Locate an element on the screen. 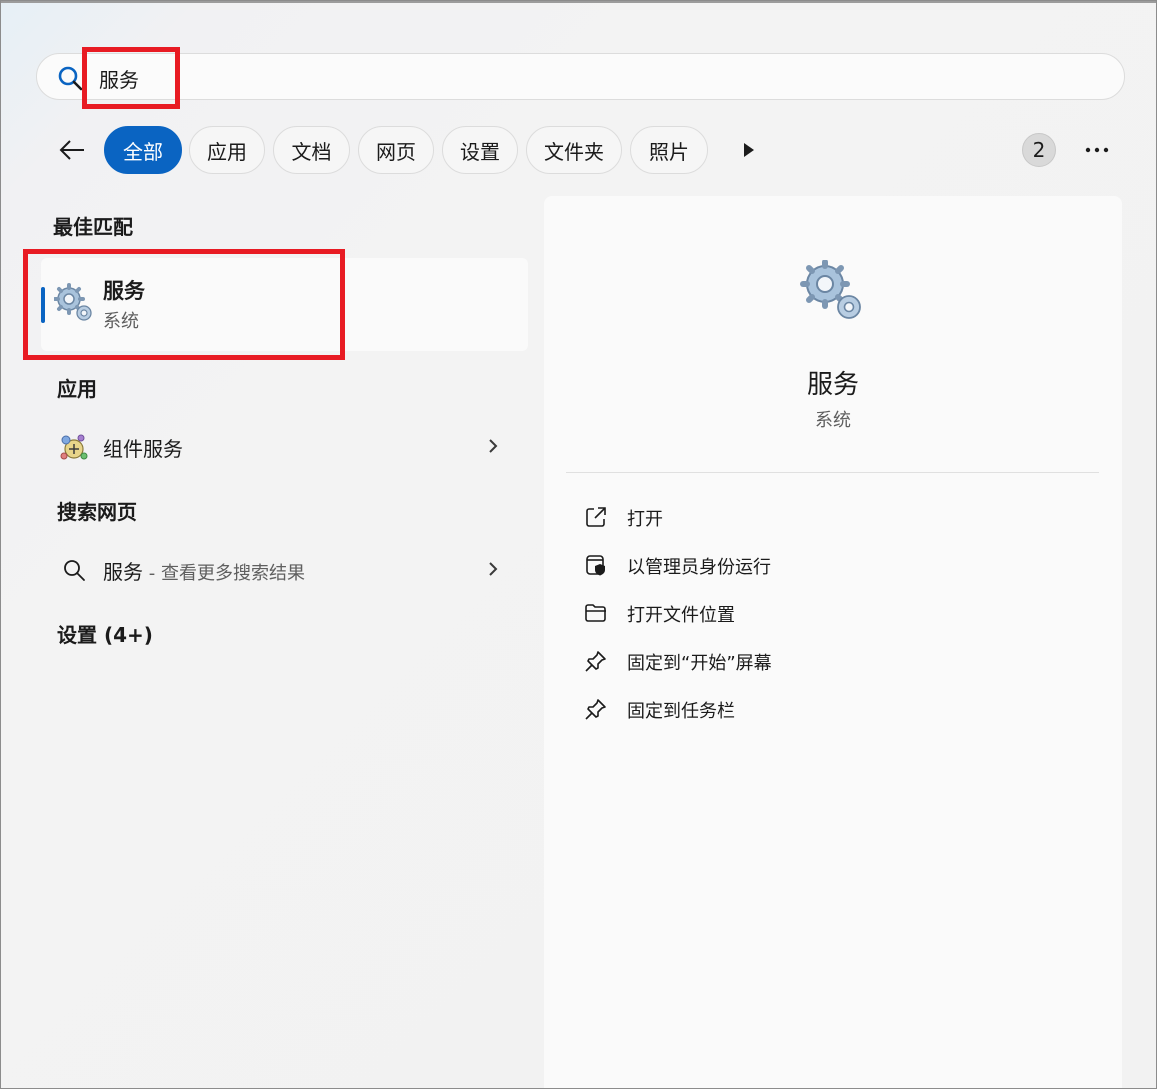  back-button is located at coordinates (72, 150).